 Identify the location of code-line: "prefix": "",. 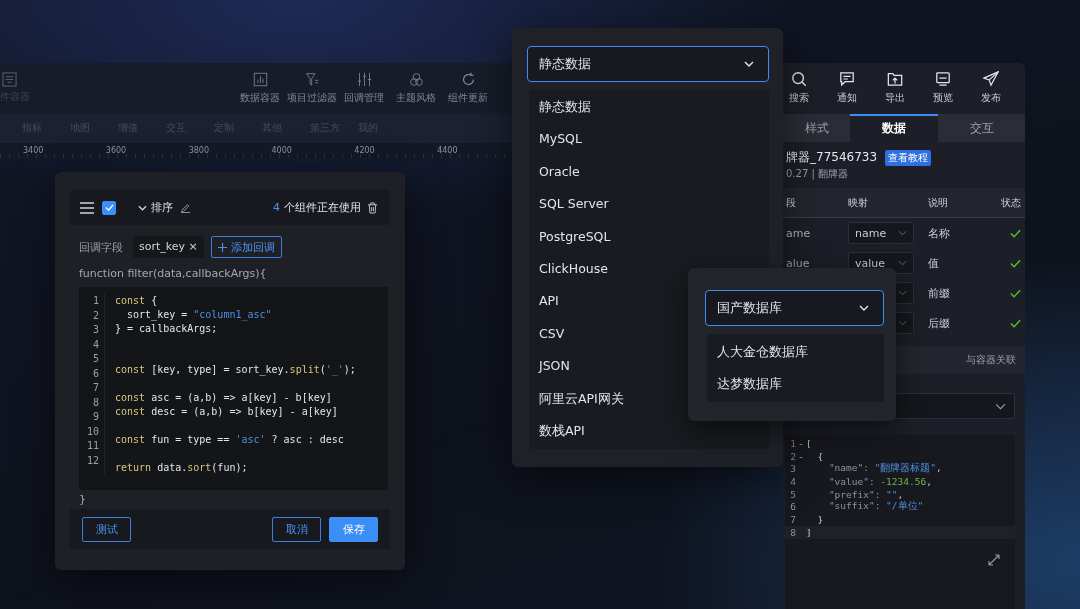
(865, 494).